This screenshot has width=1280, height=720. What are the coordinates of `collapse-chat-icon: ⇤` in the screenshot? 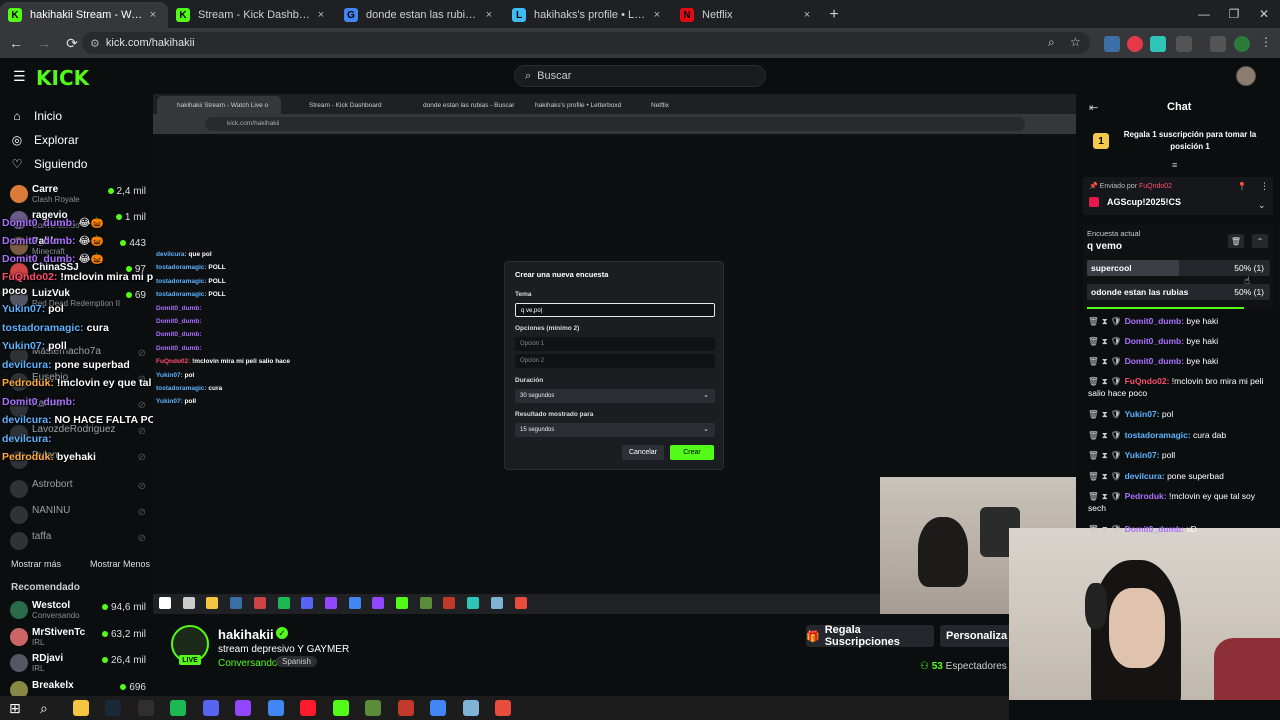 It's located at (1093, 107).